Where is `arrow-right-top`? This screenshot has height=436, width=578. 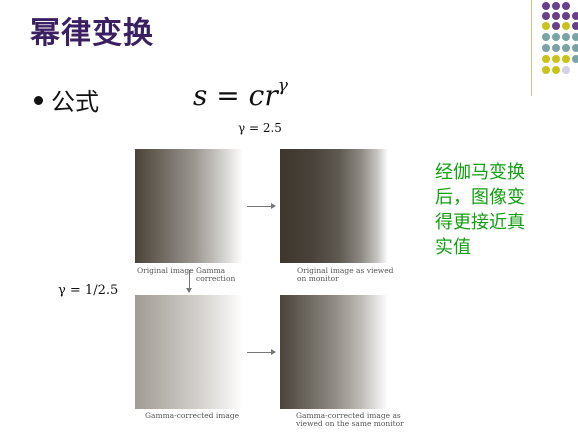 arrow-right-top is located at coordinates (261, 206).